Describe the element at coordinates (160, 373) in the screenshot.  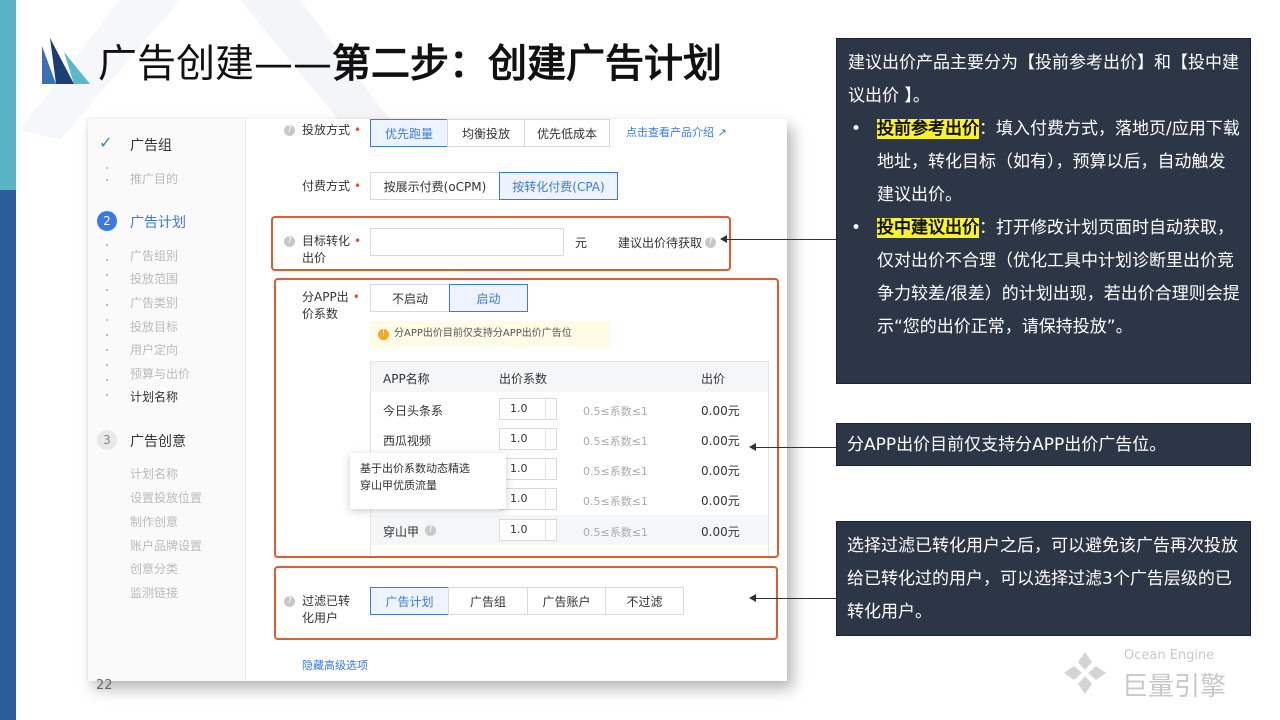
I see `sidebar-sub-item: 预算与出价` at that location.